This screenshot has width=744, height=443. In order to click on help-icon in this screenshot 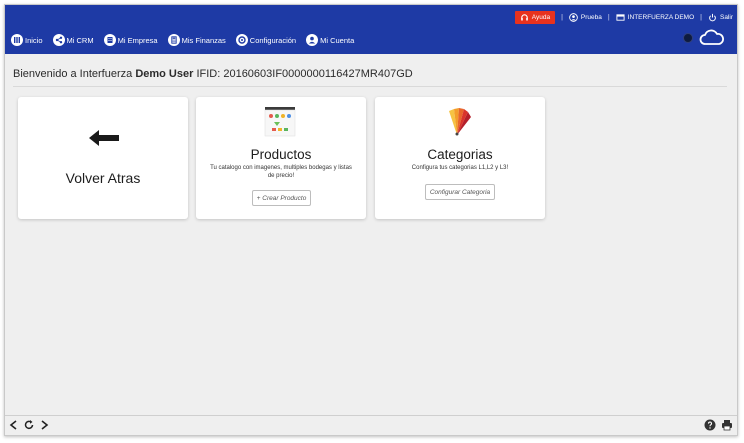, I will do `click(710, 425)`.